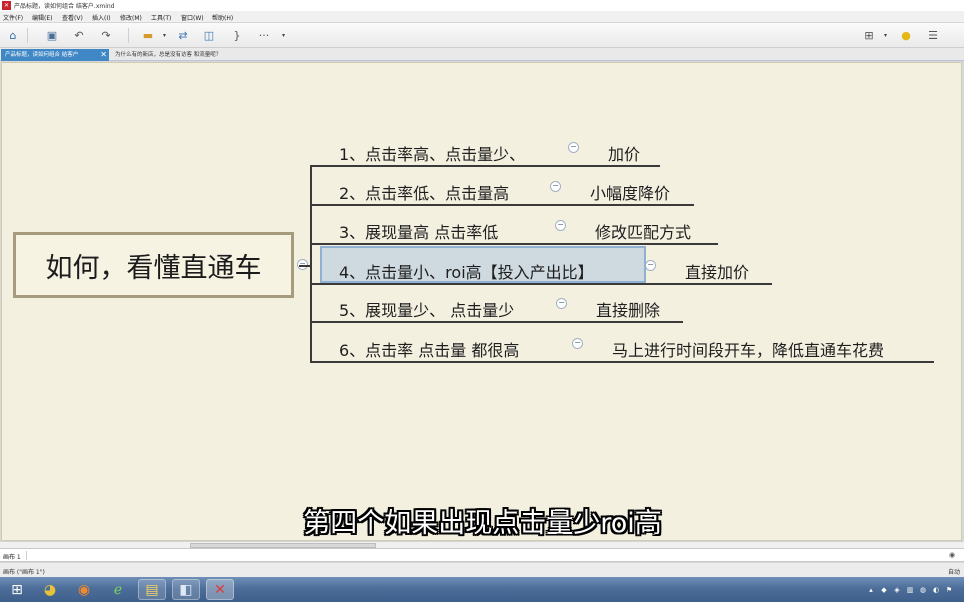 The height and width of the screenshot is (602, 964). What do you see at coordinates (426, 309) in the screenshot?
I see `branch-topic-5: 5、展现量少、 点击量少` at bounding box center [426, 309].